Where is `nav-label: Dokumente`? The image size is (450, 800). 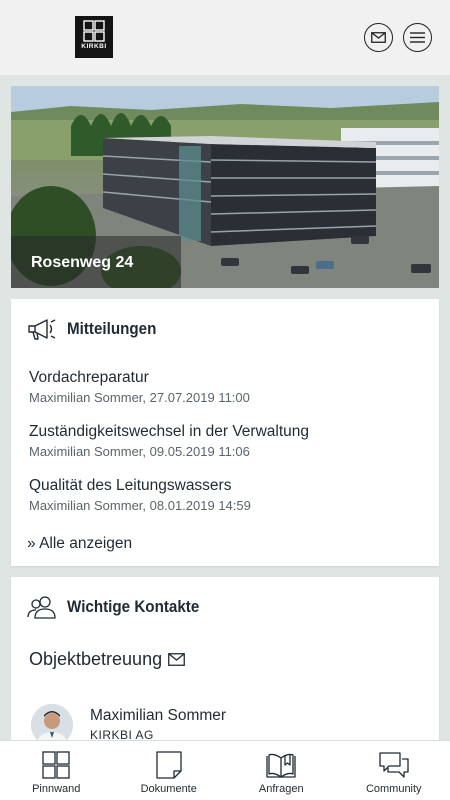
nav-label: Dokumente is located at coordinates (168, 789).